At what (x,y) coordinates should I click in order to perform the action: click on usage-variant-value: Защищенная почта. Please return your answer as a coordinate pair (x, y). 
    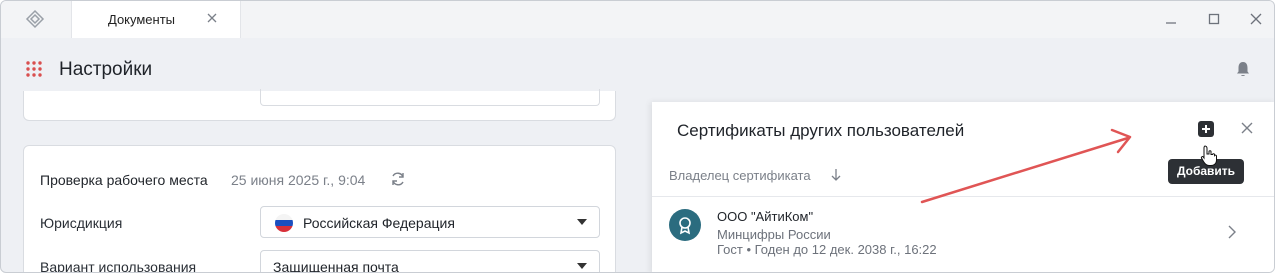
    Looking at the image, I should click on (336, 266).